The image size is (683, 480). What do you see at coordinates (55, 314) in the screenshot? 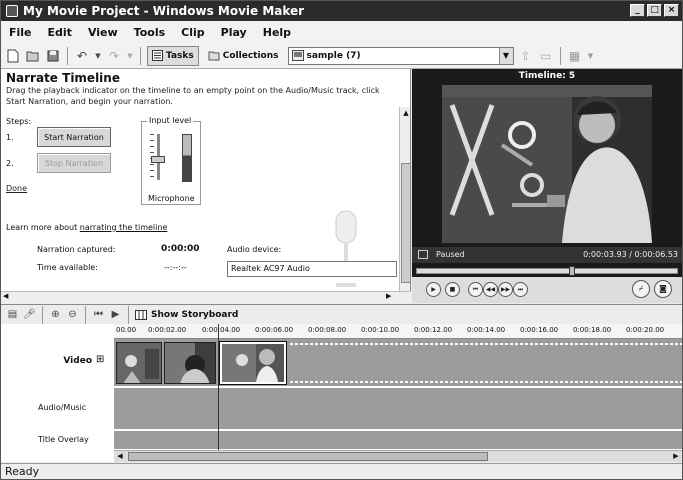
I see `zoom-in-icon: ⊕` at bounding box center [55, 314].